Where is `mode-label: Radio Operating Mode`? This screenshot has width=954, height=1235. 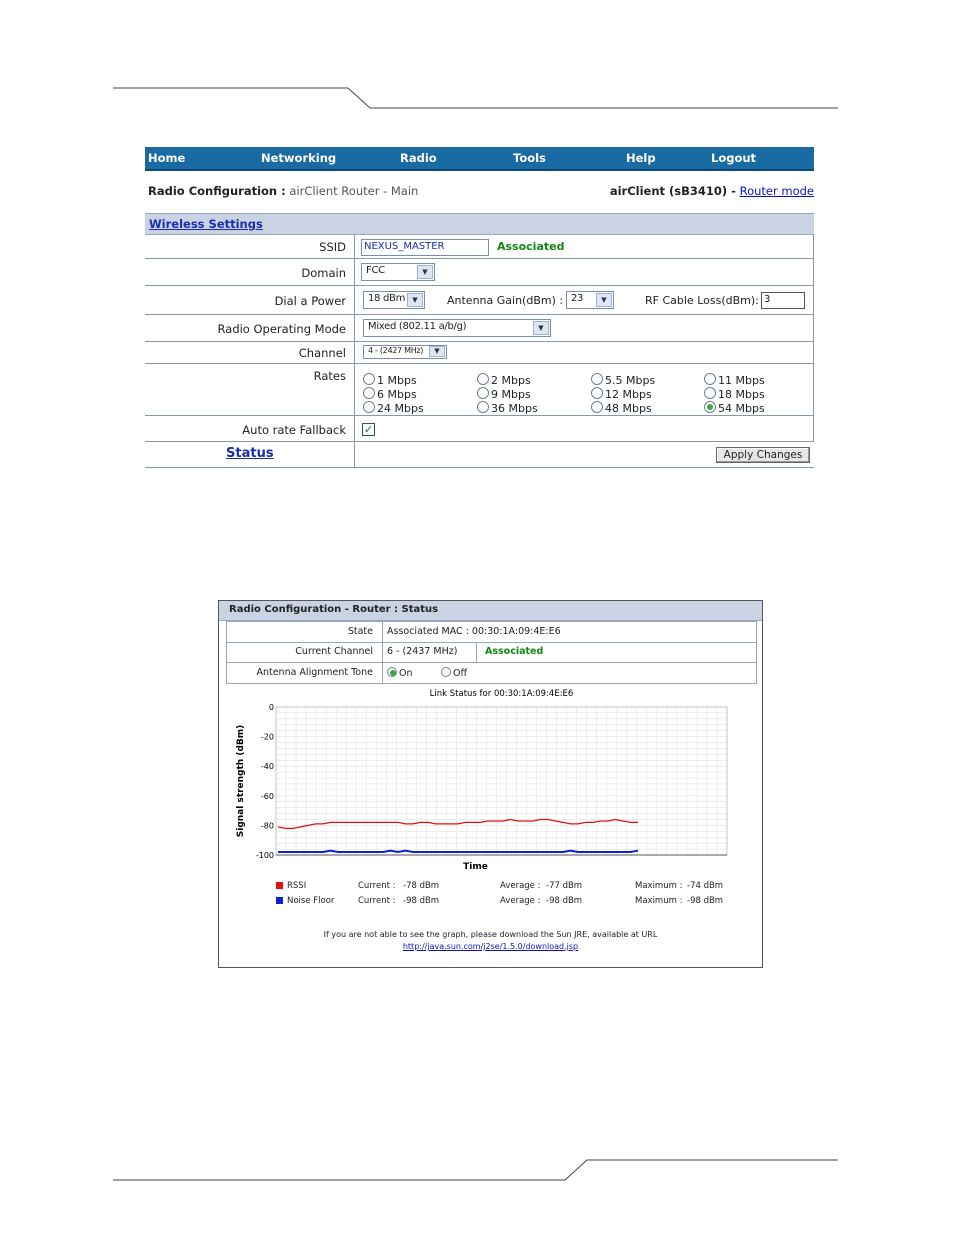
mode-label: Radio Operating Mode is located at coordinates (281, 329).